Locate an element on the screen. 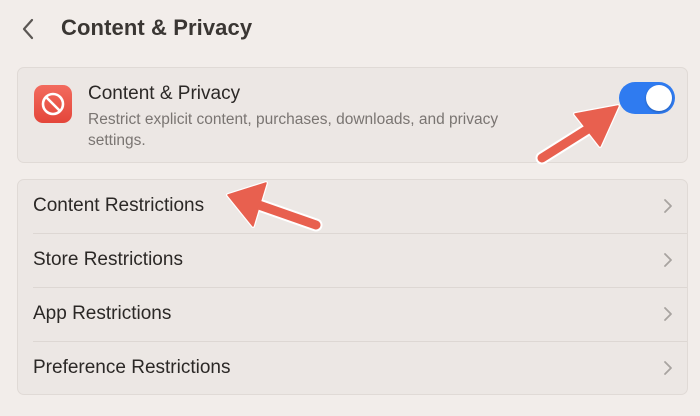 The width and height of the screenshot is (700, 416). row-label: Content Restrictions is located at coordinates (119, 205).